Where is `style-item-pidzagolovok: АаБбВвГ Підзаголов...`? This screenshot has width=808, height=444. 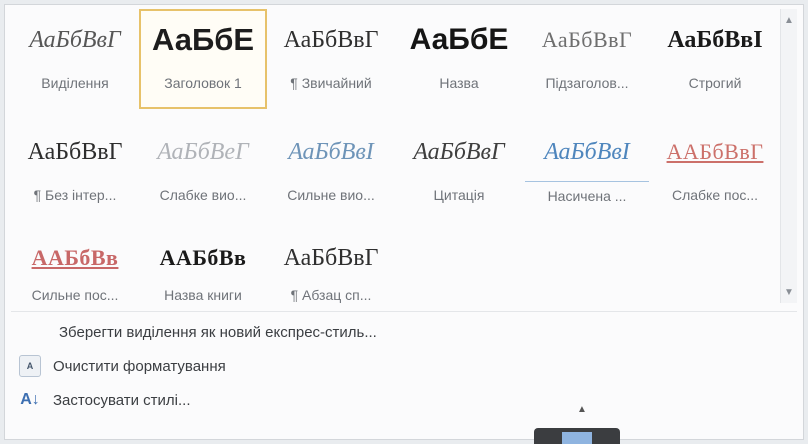 style-item-pidzagolovok: АаБбВвГ Підзаголов... is located at coordinates (587, 59).